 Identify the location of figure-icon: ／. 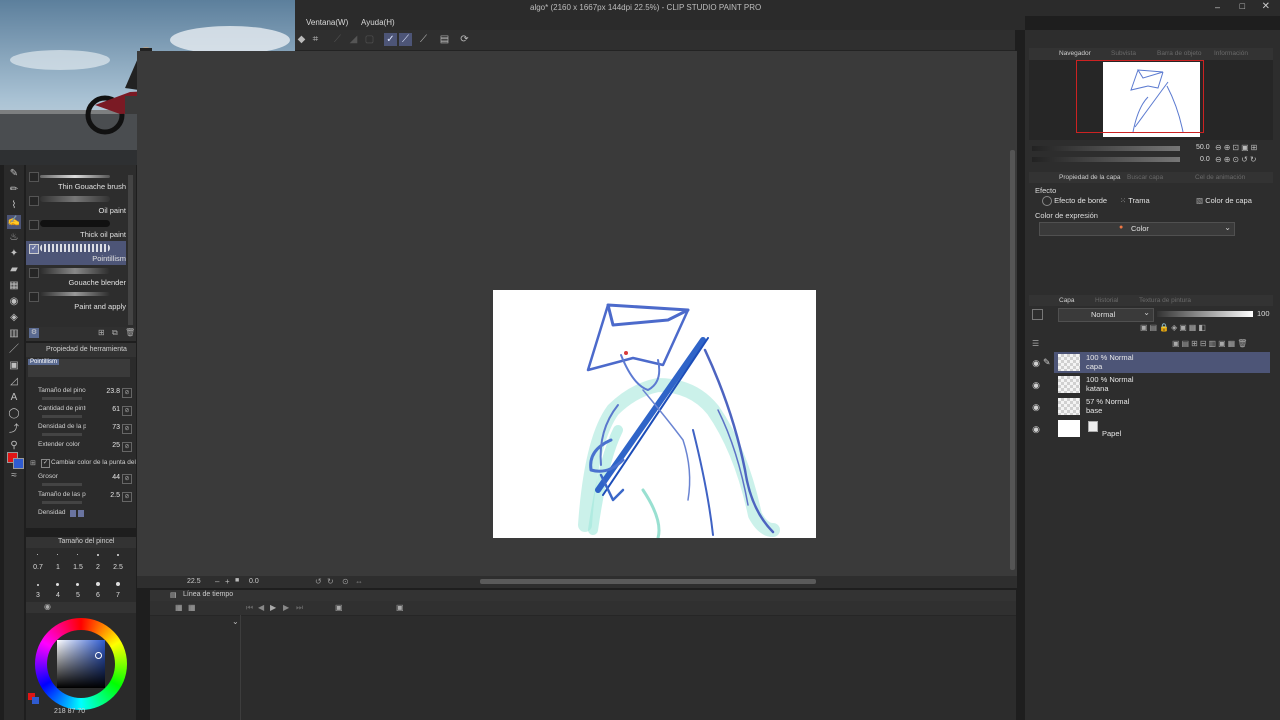
(14, 350).